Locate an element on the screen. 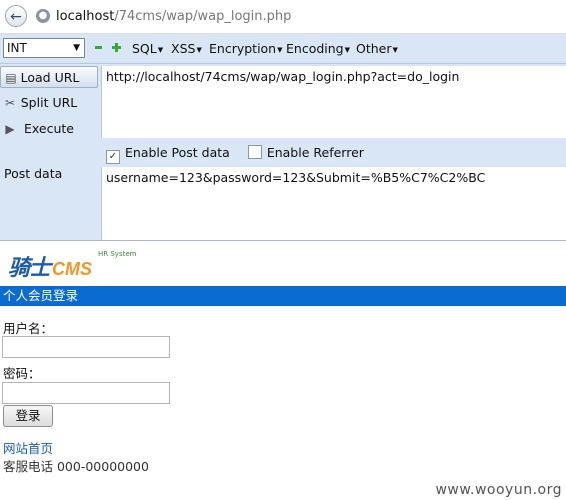 The height and width of the screenshot is (500, 566). execute-label: Execute is located at coordinates (49, 128).